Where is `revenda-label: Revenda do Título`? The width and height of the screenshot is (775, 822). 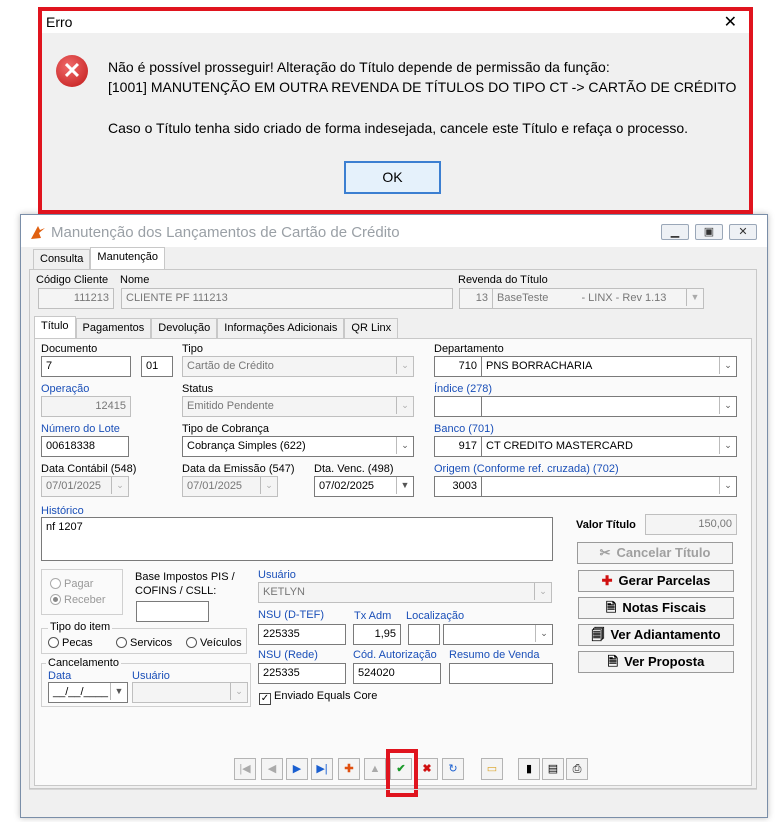
revenda-label: Revenda do Título is located at coordinates (503, 280).